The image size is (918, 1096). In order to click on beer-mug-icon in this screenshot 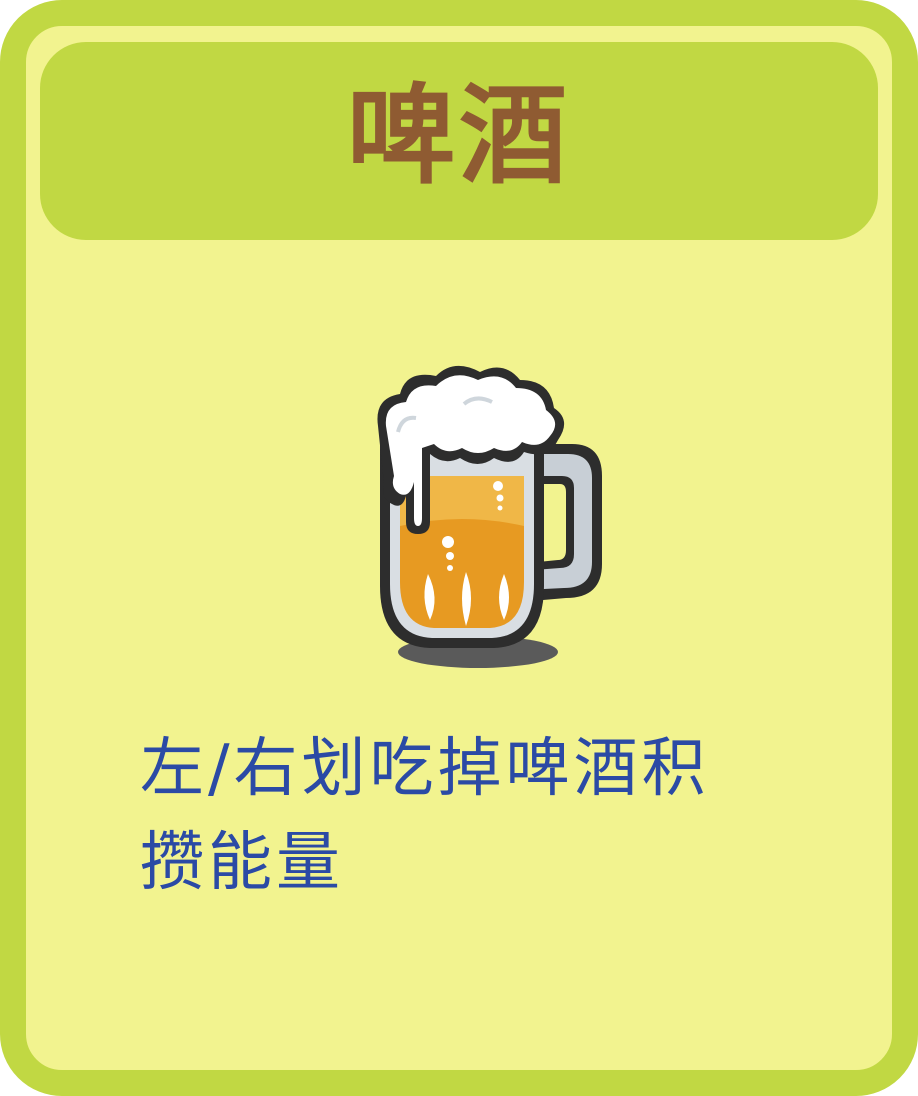, I will do `click(474, 506)`.